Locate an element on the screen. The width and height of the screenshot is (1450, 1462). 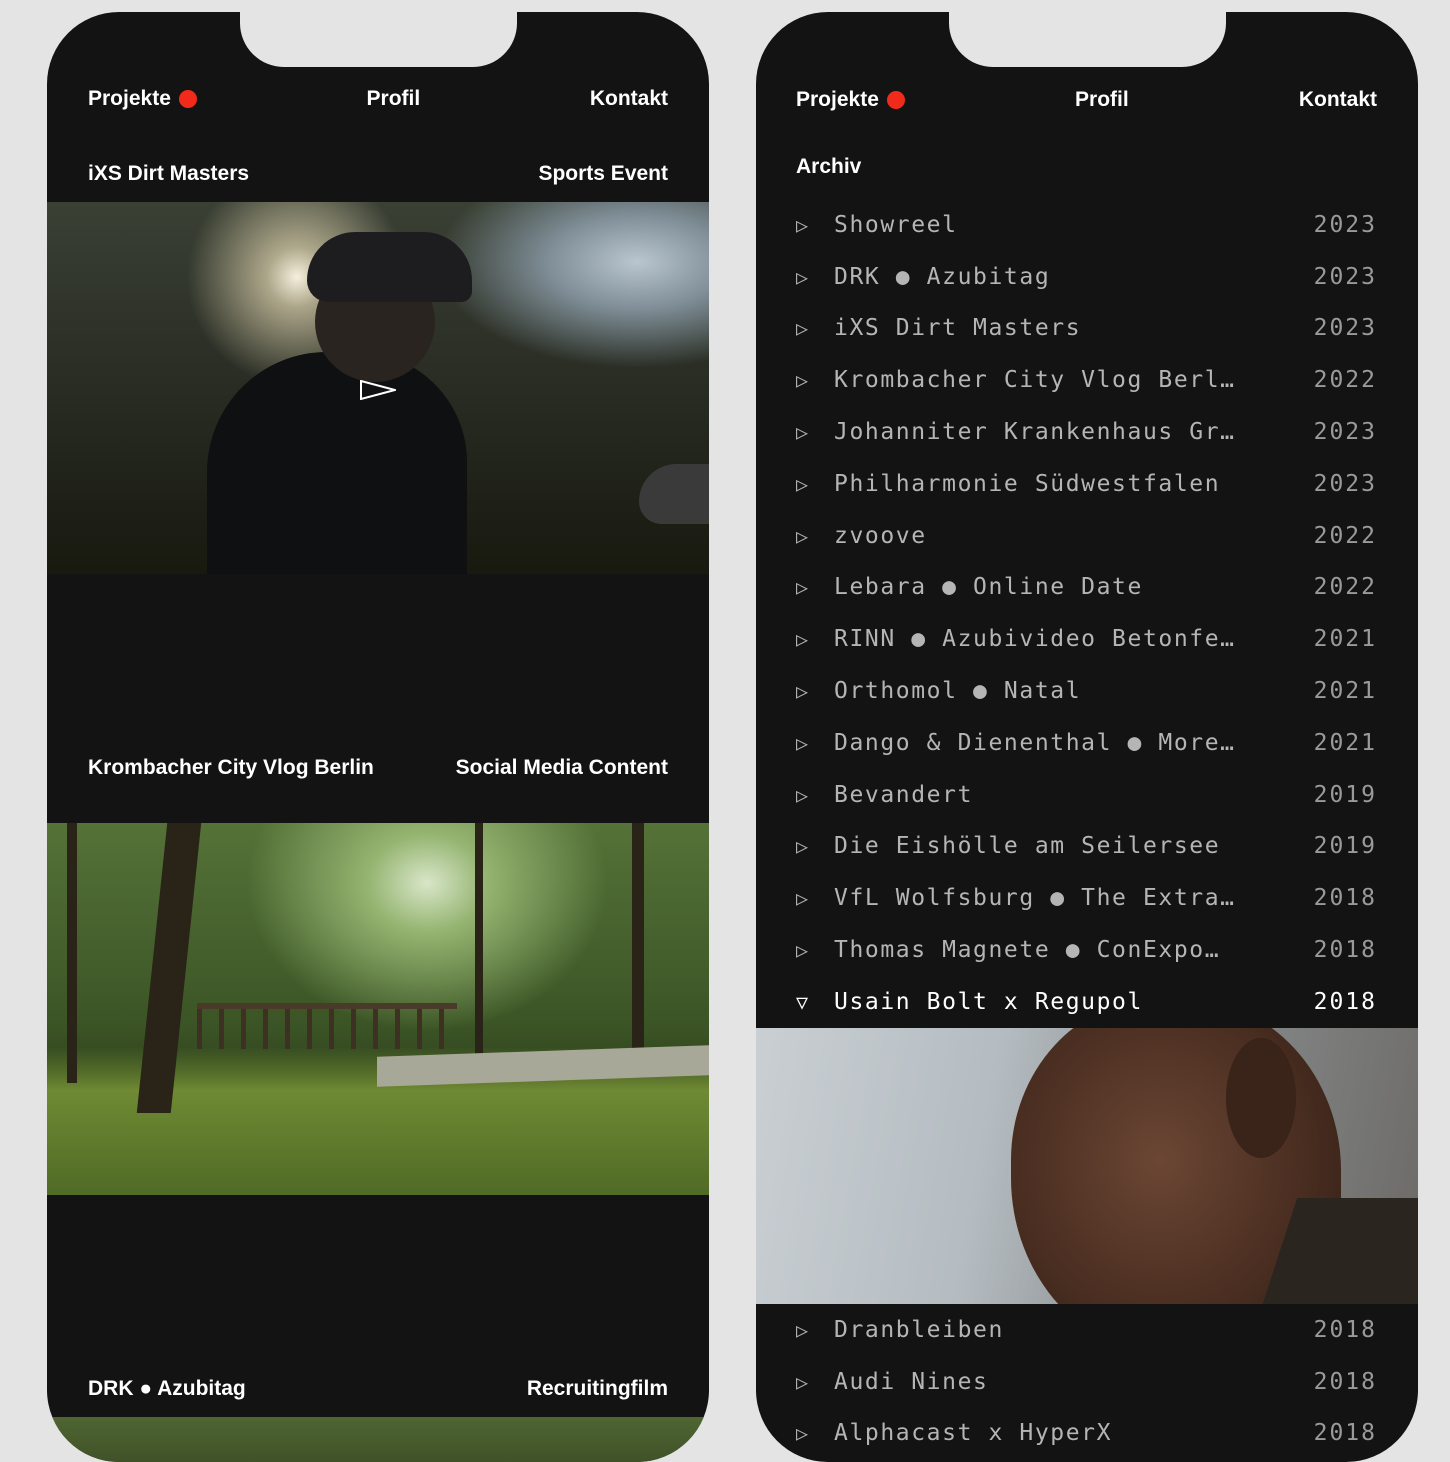
archive-row-left: ▷ Bevandert is located at coordinates (884, 795).